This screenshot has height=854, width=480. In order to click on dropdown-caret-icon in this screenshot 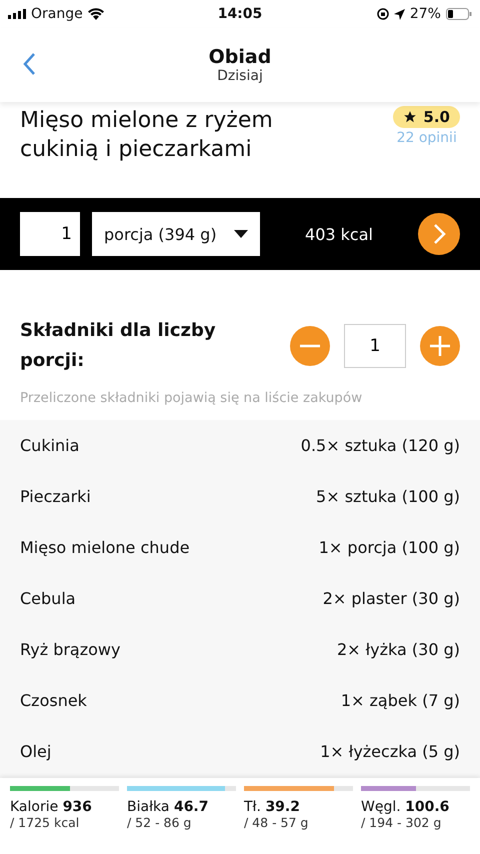, I will do `click(241, 234)`.